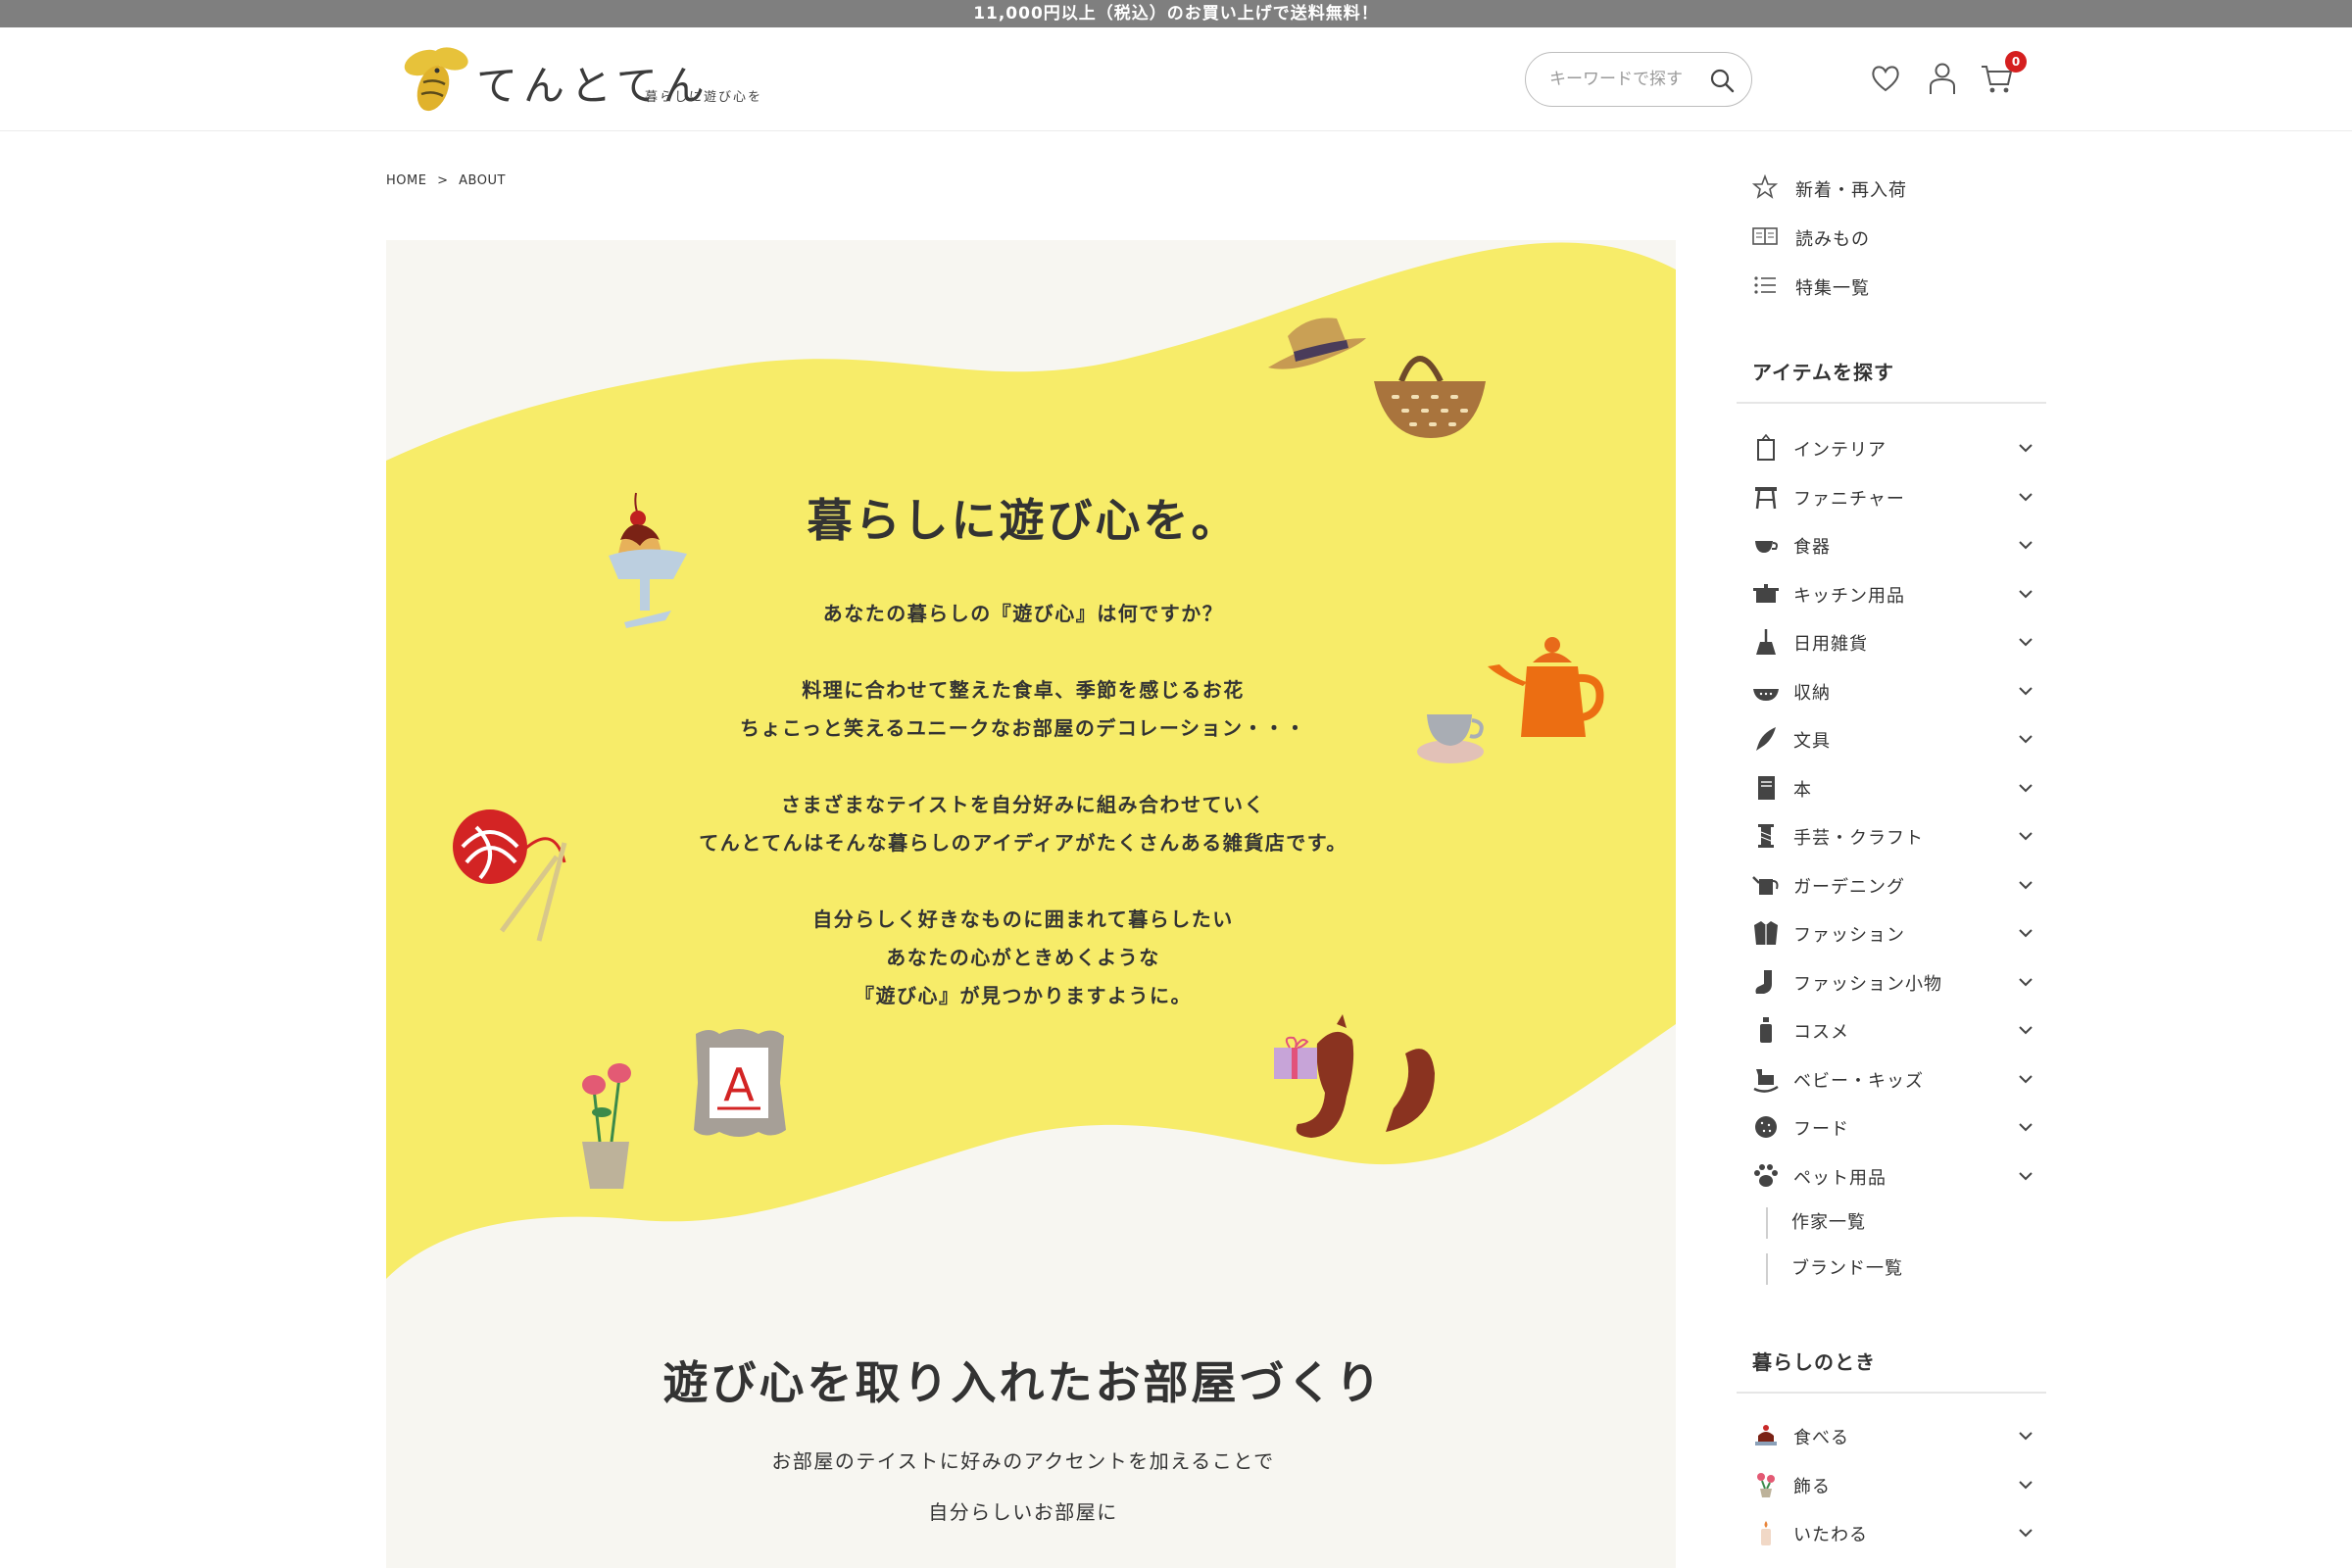 The image size is (2352, 1568). I want to click on section-title: 遊び心を取り入れたお部屋づくり, so click(1023, 1382).